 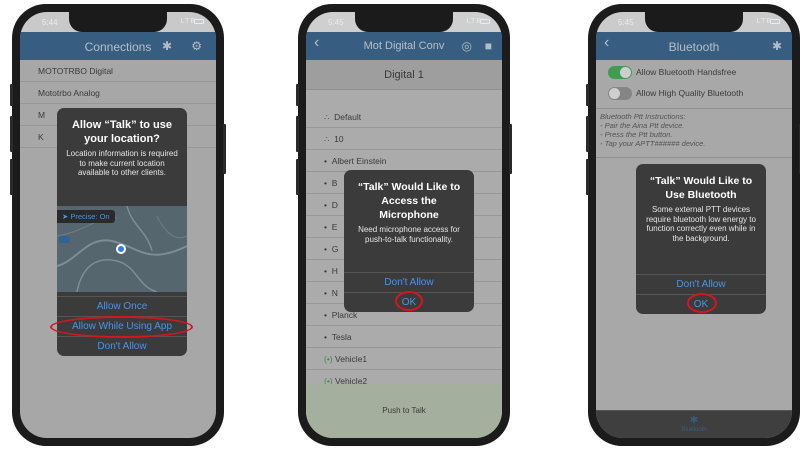 I want to click on map-preview: ➤ Precise: On, so click(x=122, y=249).